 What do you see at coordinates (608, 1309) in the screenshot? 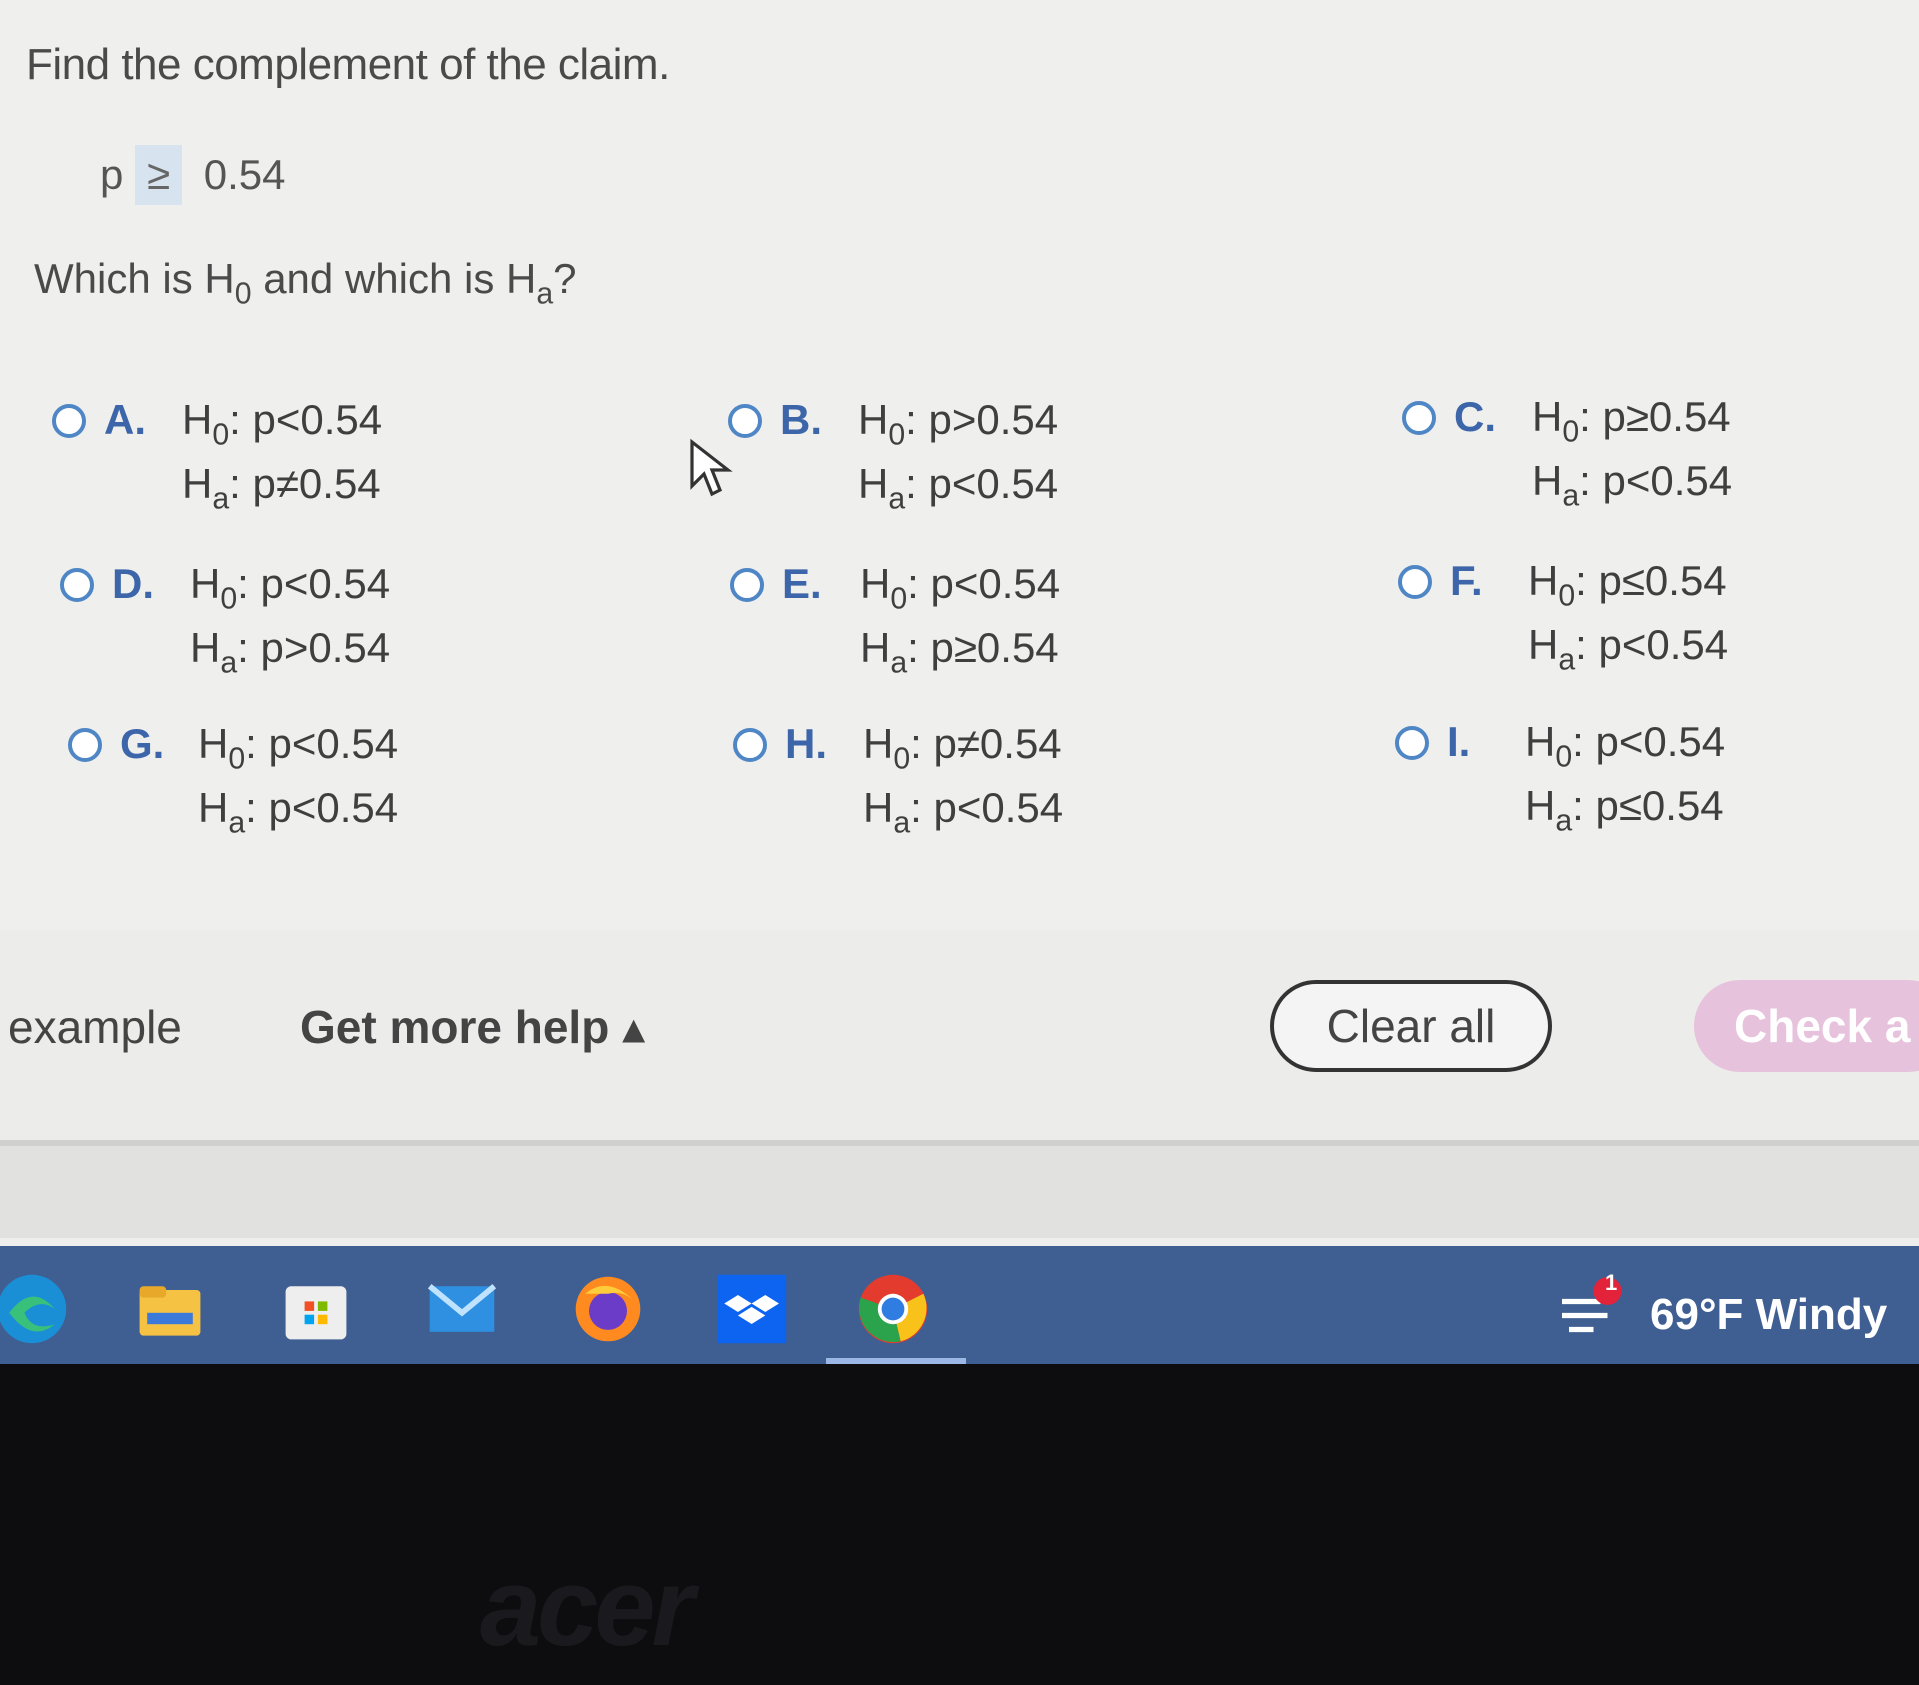
I see `firefox-icon` at bounding box center [608, 1309].